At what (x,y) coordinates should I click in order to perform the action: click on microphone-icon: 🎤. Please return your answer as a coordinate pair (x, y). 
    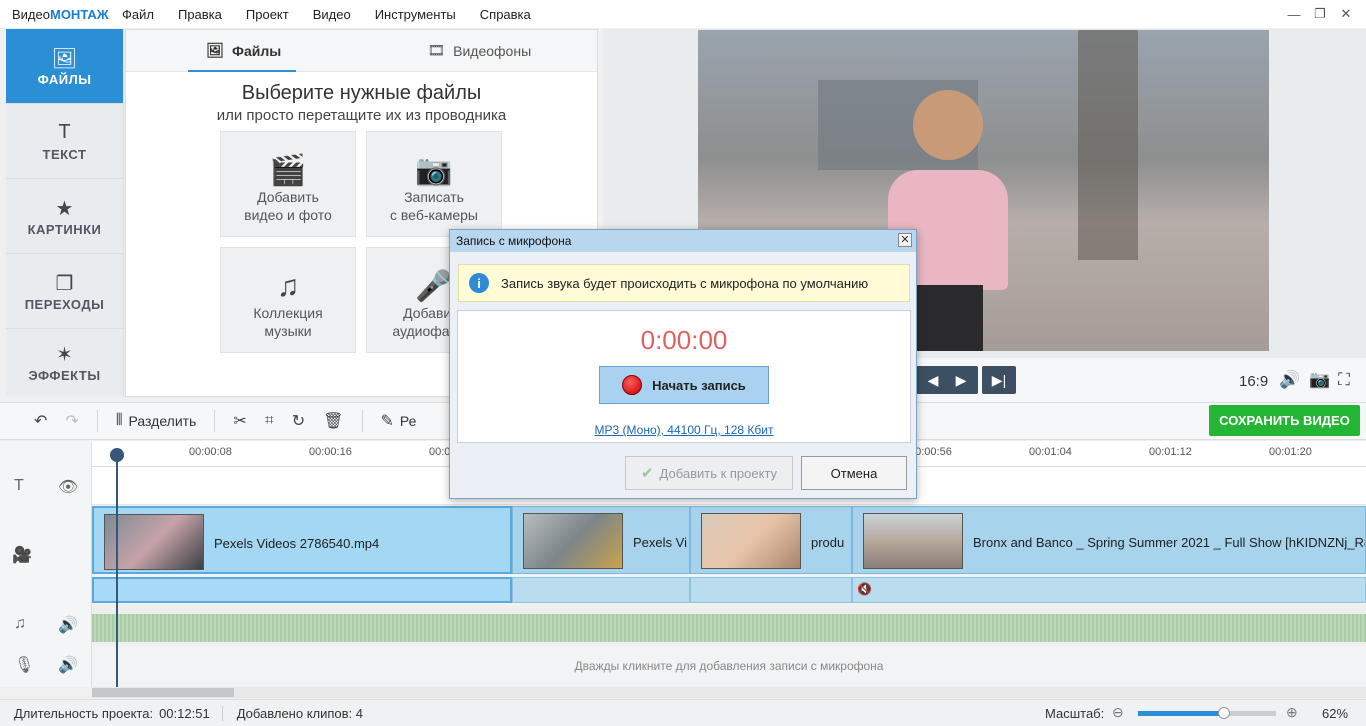
    Looking at the image, I should click on (434, 286).